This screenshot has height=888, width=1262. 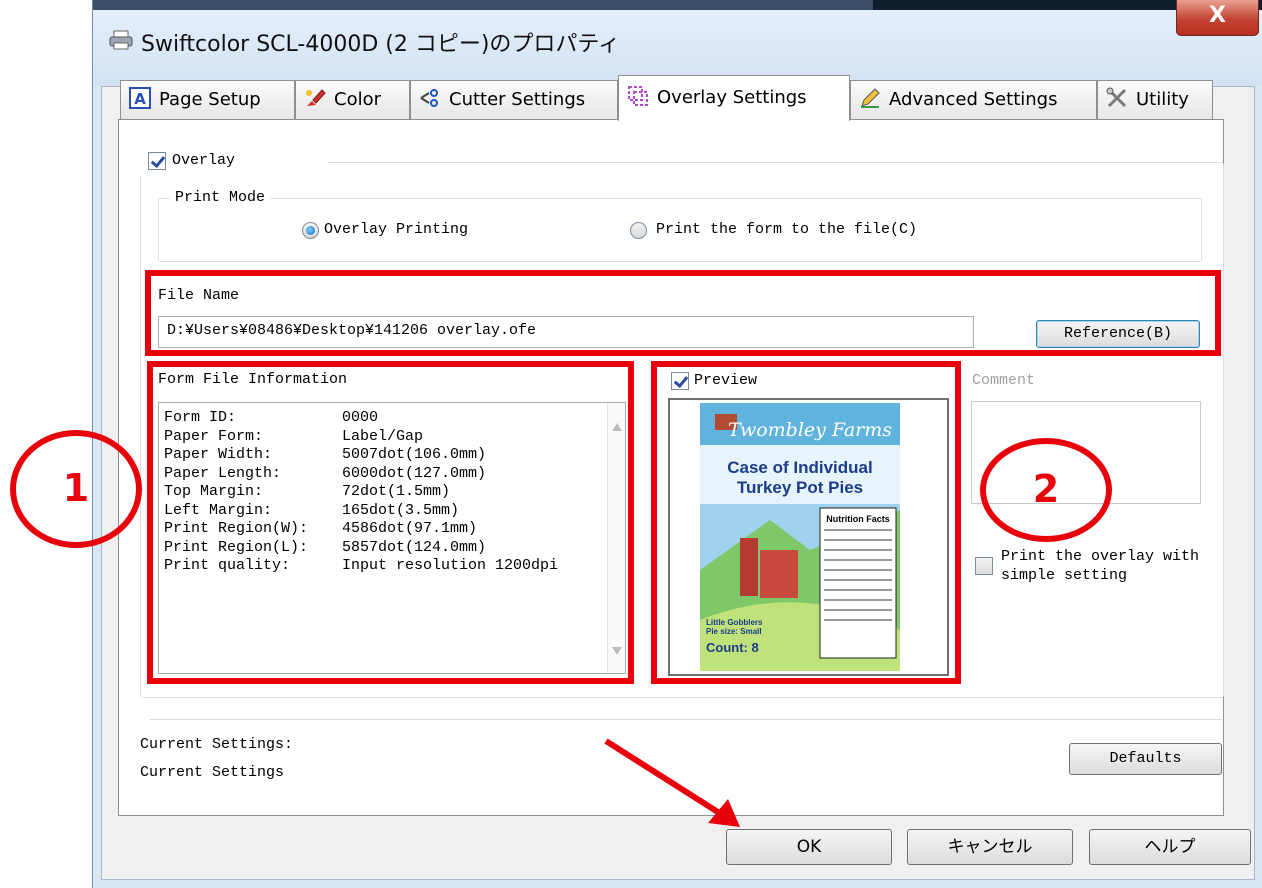 I want to click on annotation-circle-2: 2, so click(x=1046, y=490).